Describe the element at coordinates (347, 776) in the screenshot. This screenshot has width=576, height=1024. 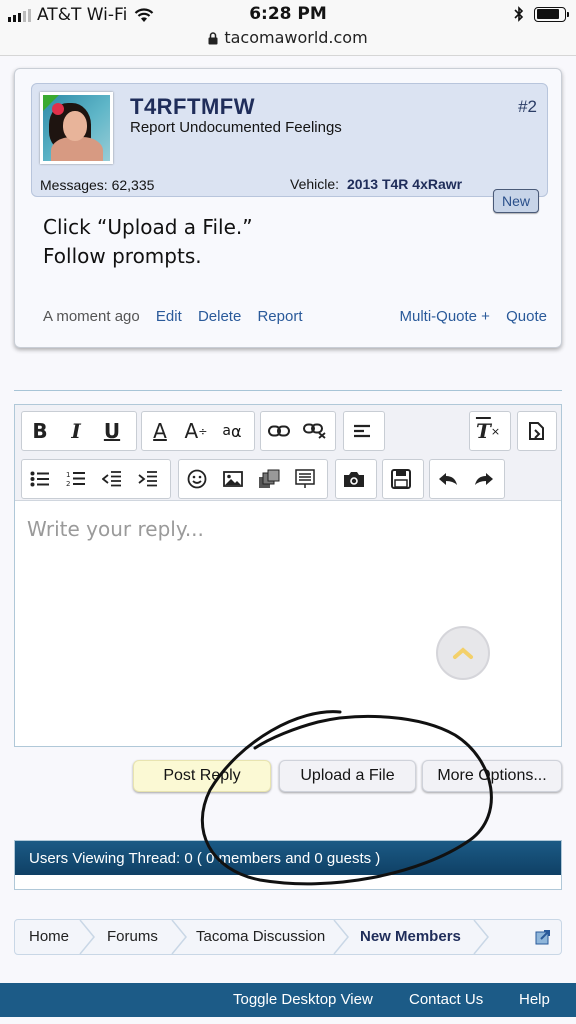
I see `upload-file-button: Upload a File` at that location.